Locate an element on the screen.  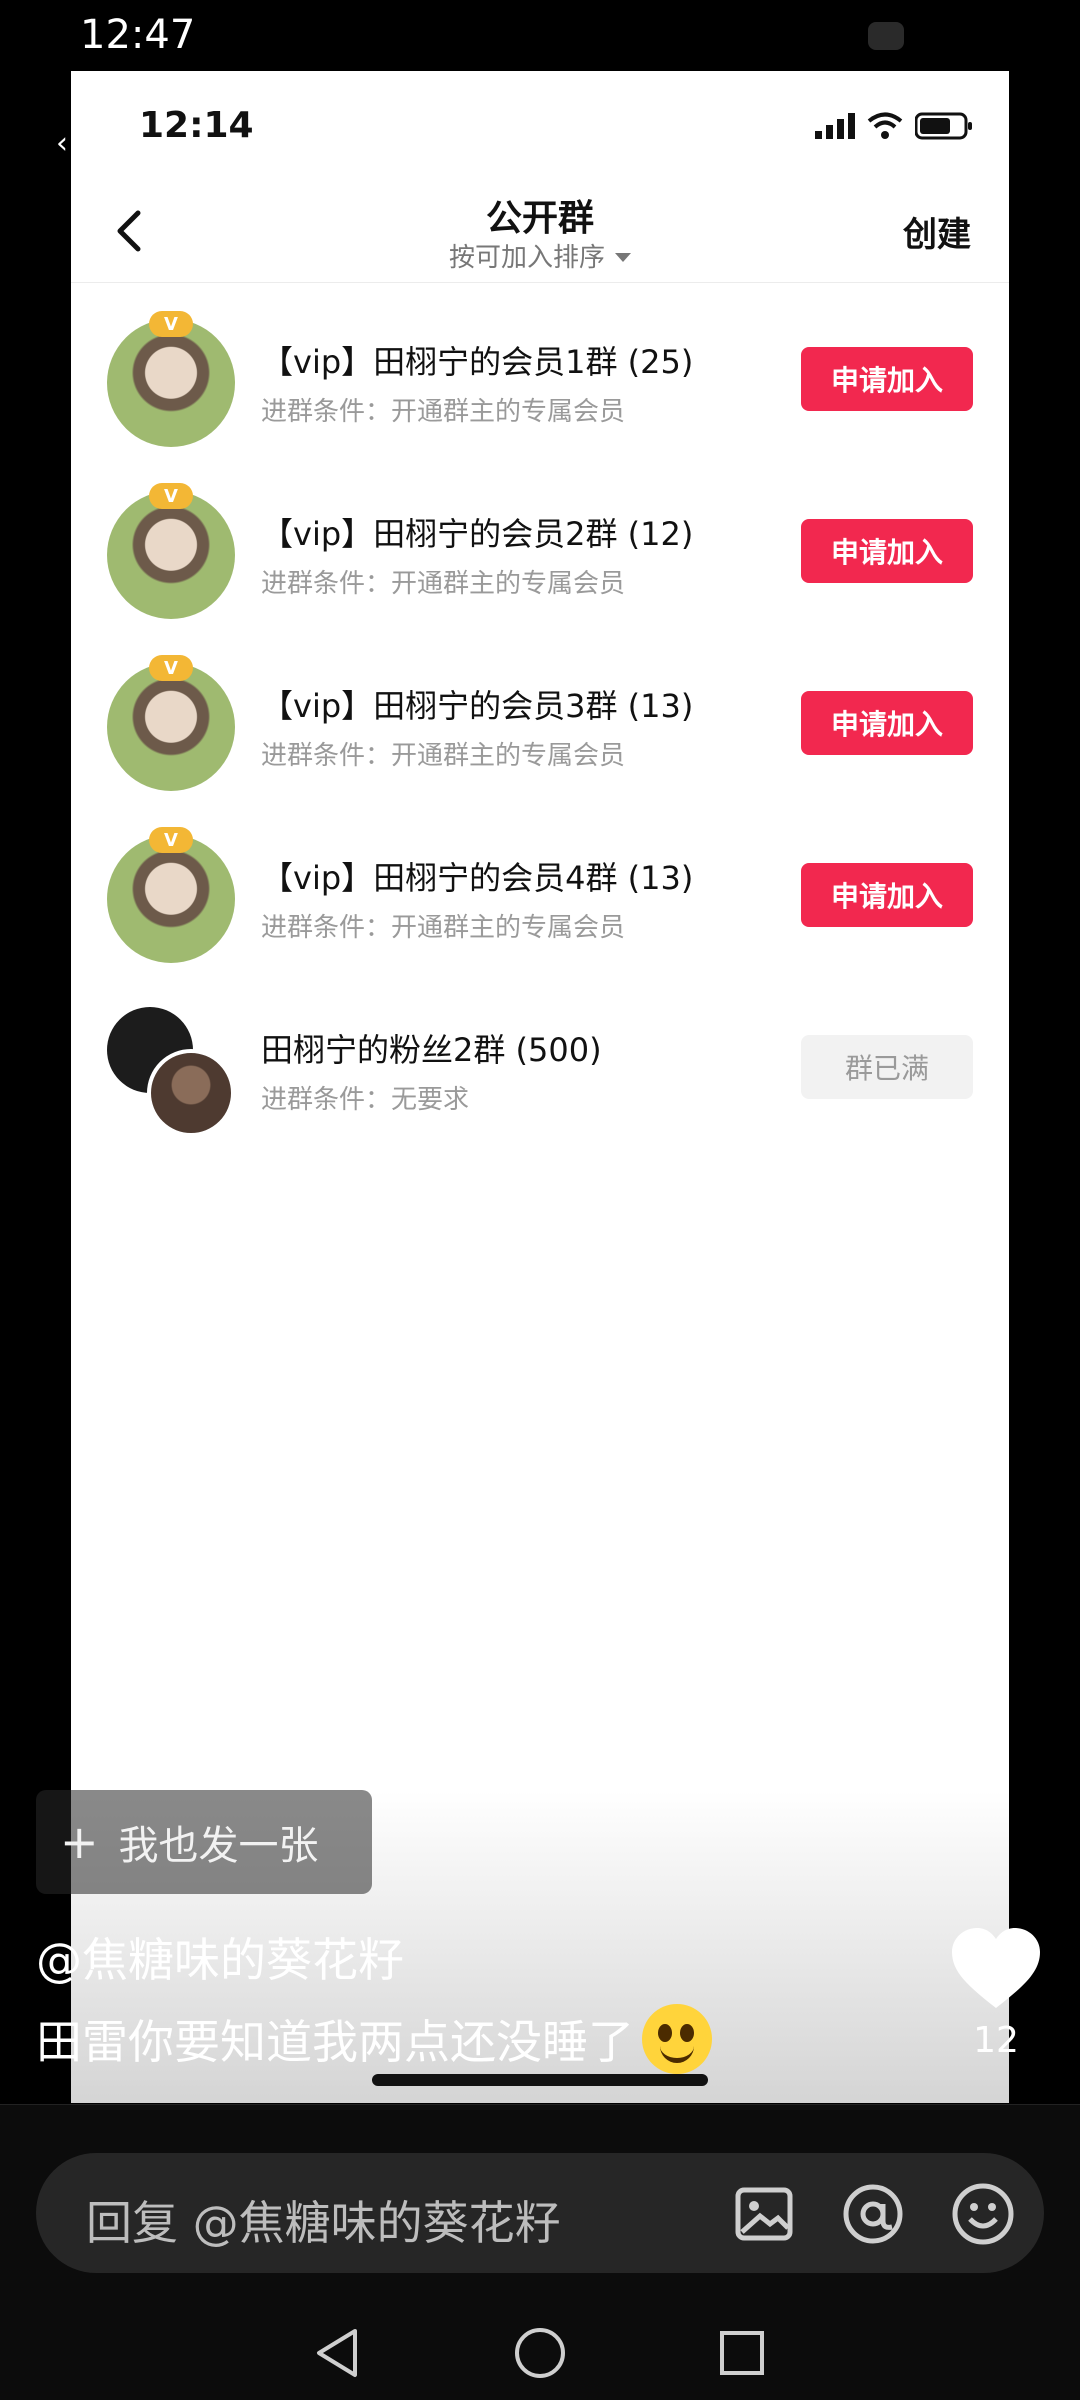
group-title: 田栩宁的粉丝2群 (500) is located at coordinates (431, 1050).